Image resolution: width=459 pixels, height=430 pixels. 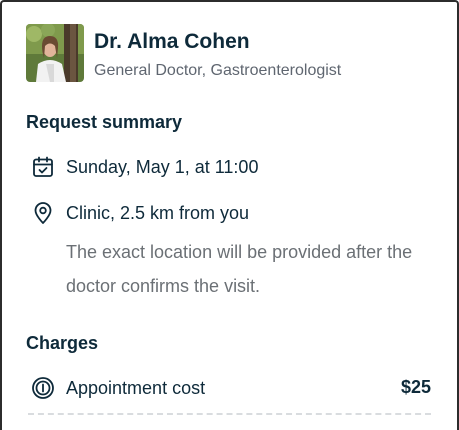 I want to click on coin-icon, so click(x=43, y=388).